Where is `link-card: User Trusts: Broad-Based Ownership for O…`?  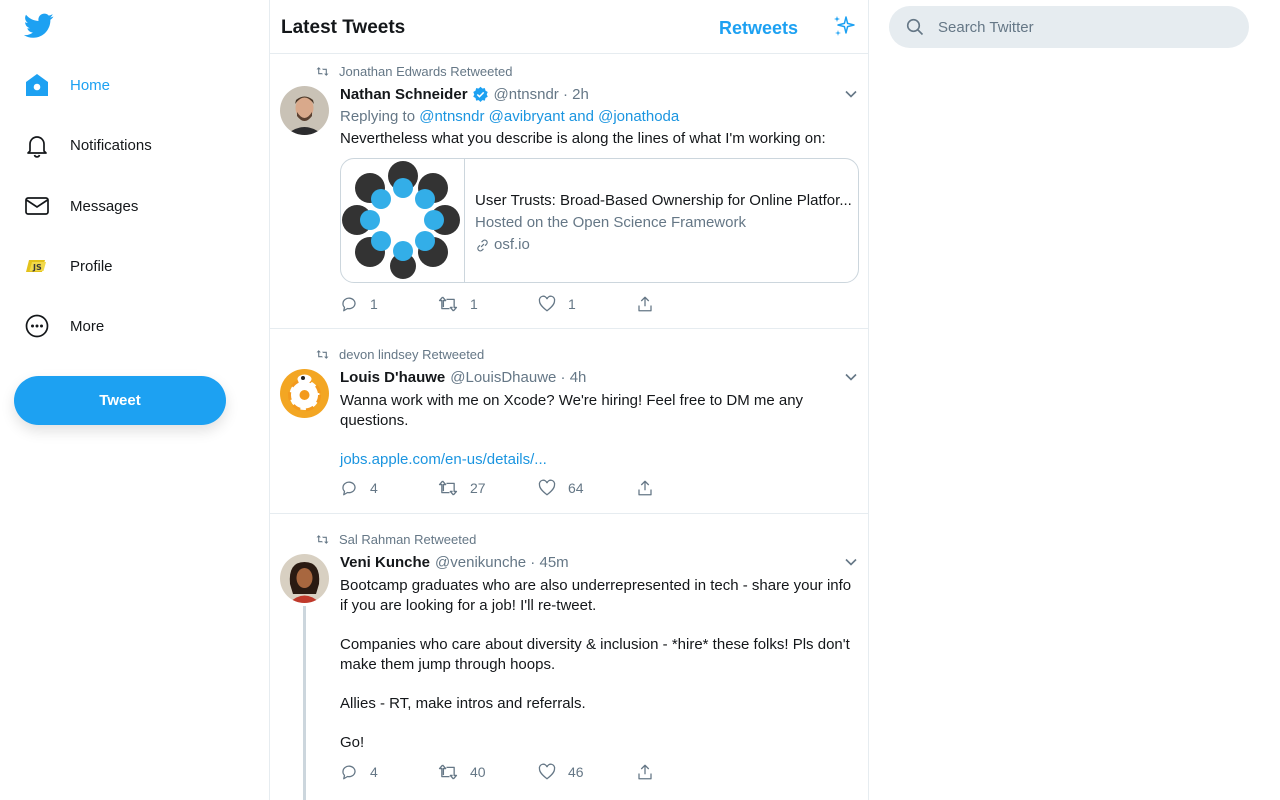 link-card: User Trusts: Broad-Based Ownership for O… is located at coordinates (599, 220).